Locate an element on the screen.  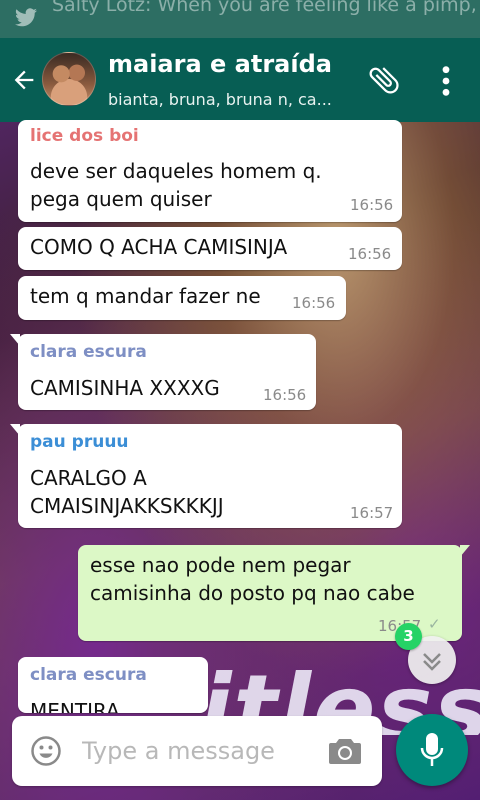
mic-icon is located at coordinates (432, 749).